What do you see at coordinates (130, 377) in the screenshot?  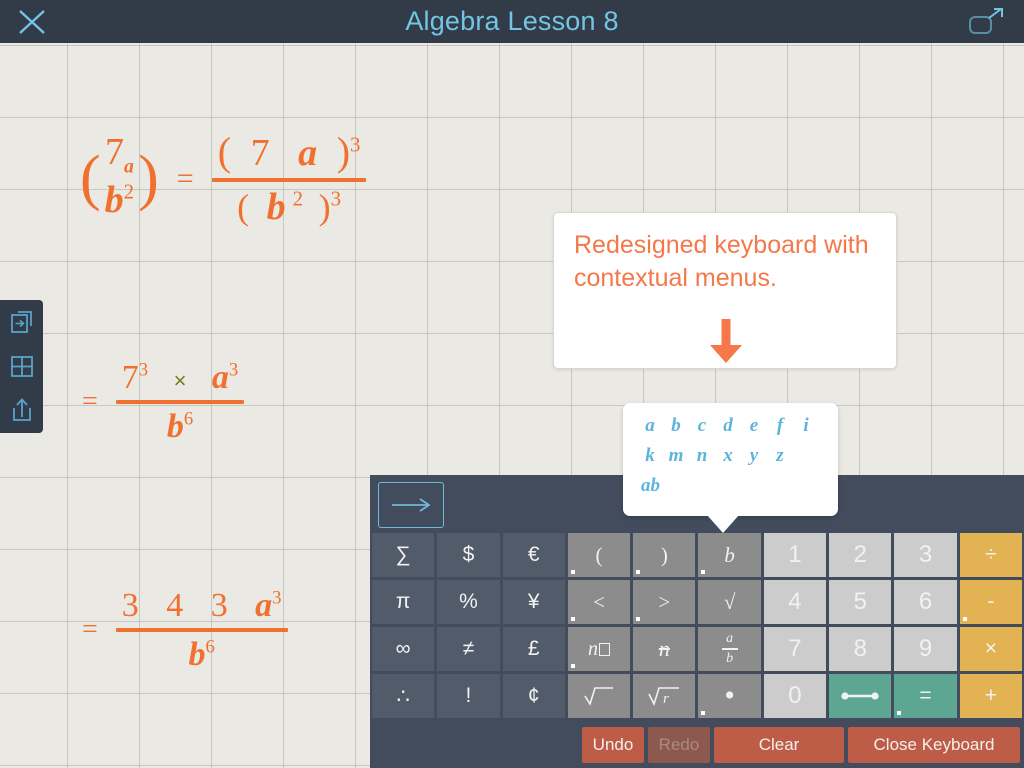 I see `expr2-num-base-0: 7` at bounding box center [130, 377].